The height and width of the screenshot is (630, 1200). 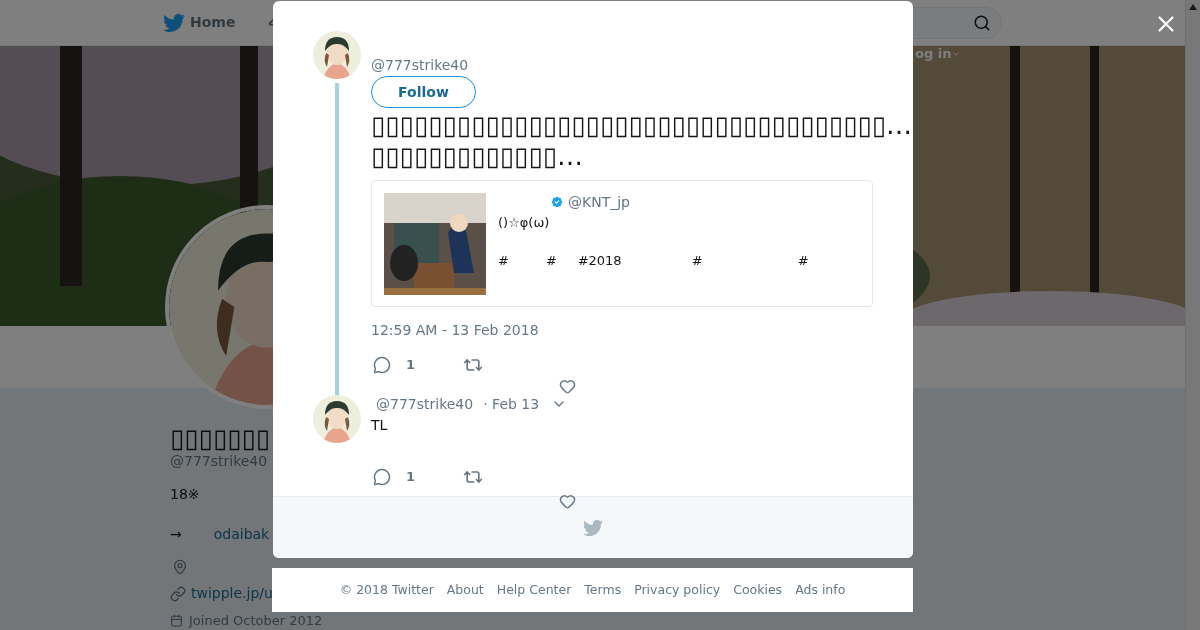 I want to click on bird-icon, so click(x=593, y=527).